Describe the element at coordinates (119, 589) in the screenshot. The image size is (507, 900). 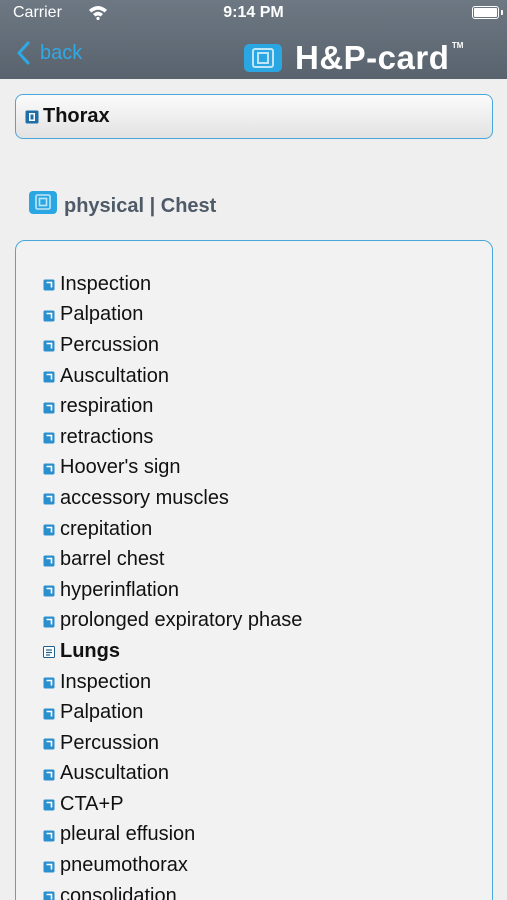
I see `list-item-label: hyperinflation` at that location.